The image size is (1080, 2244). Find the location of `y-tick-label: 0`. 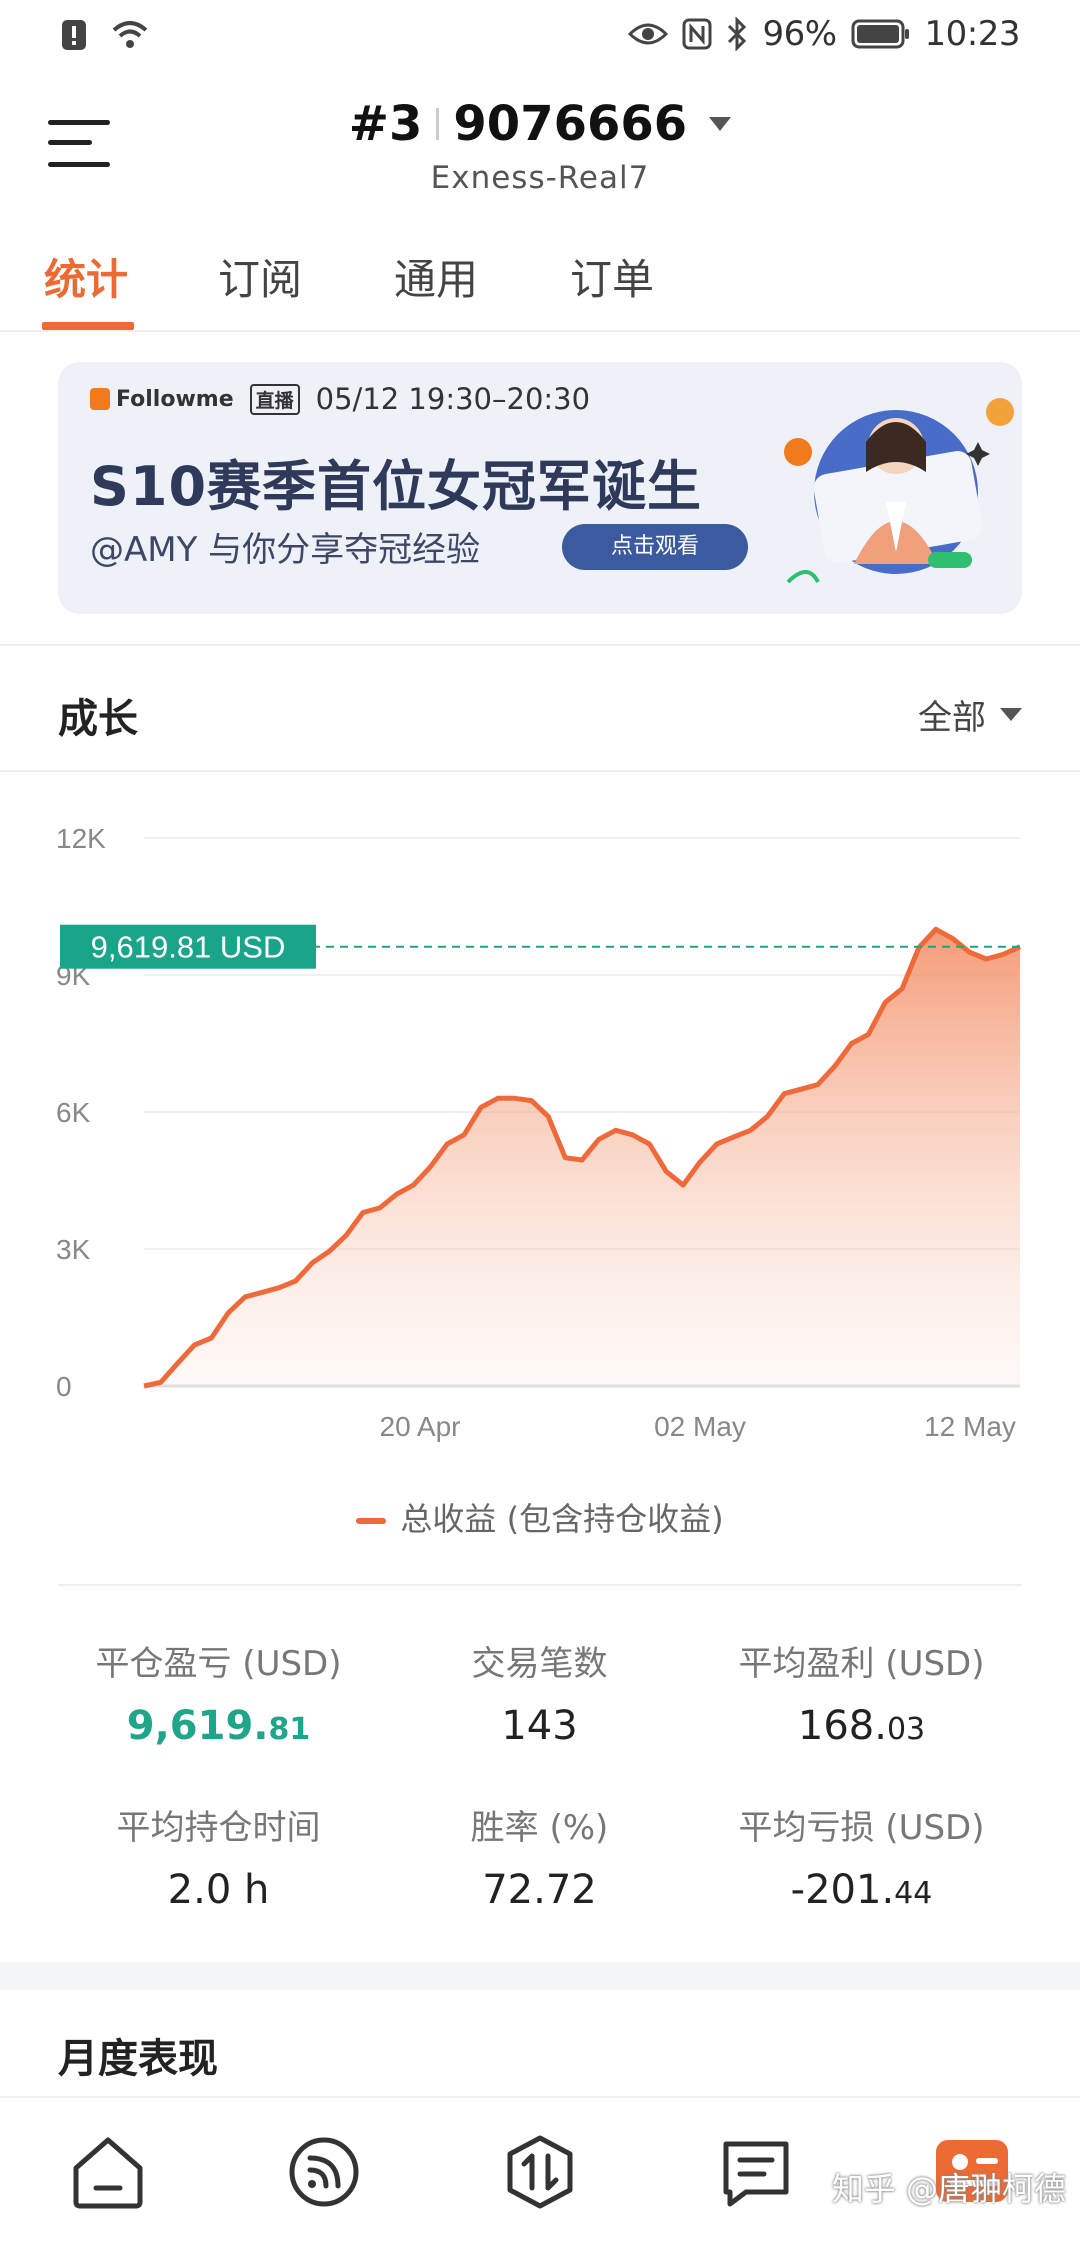

y-tick-label: 0 is located at coordinates (64, 1386).